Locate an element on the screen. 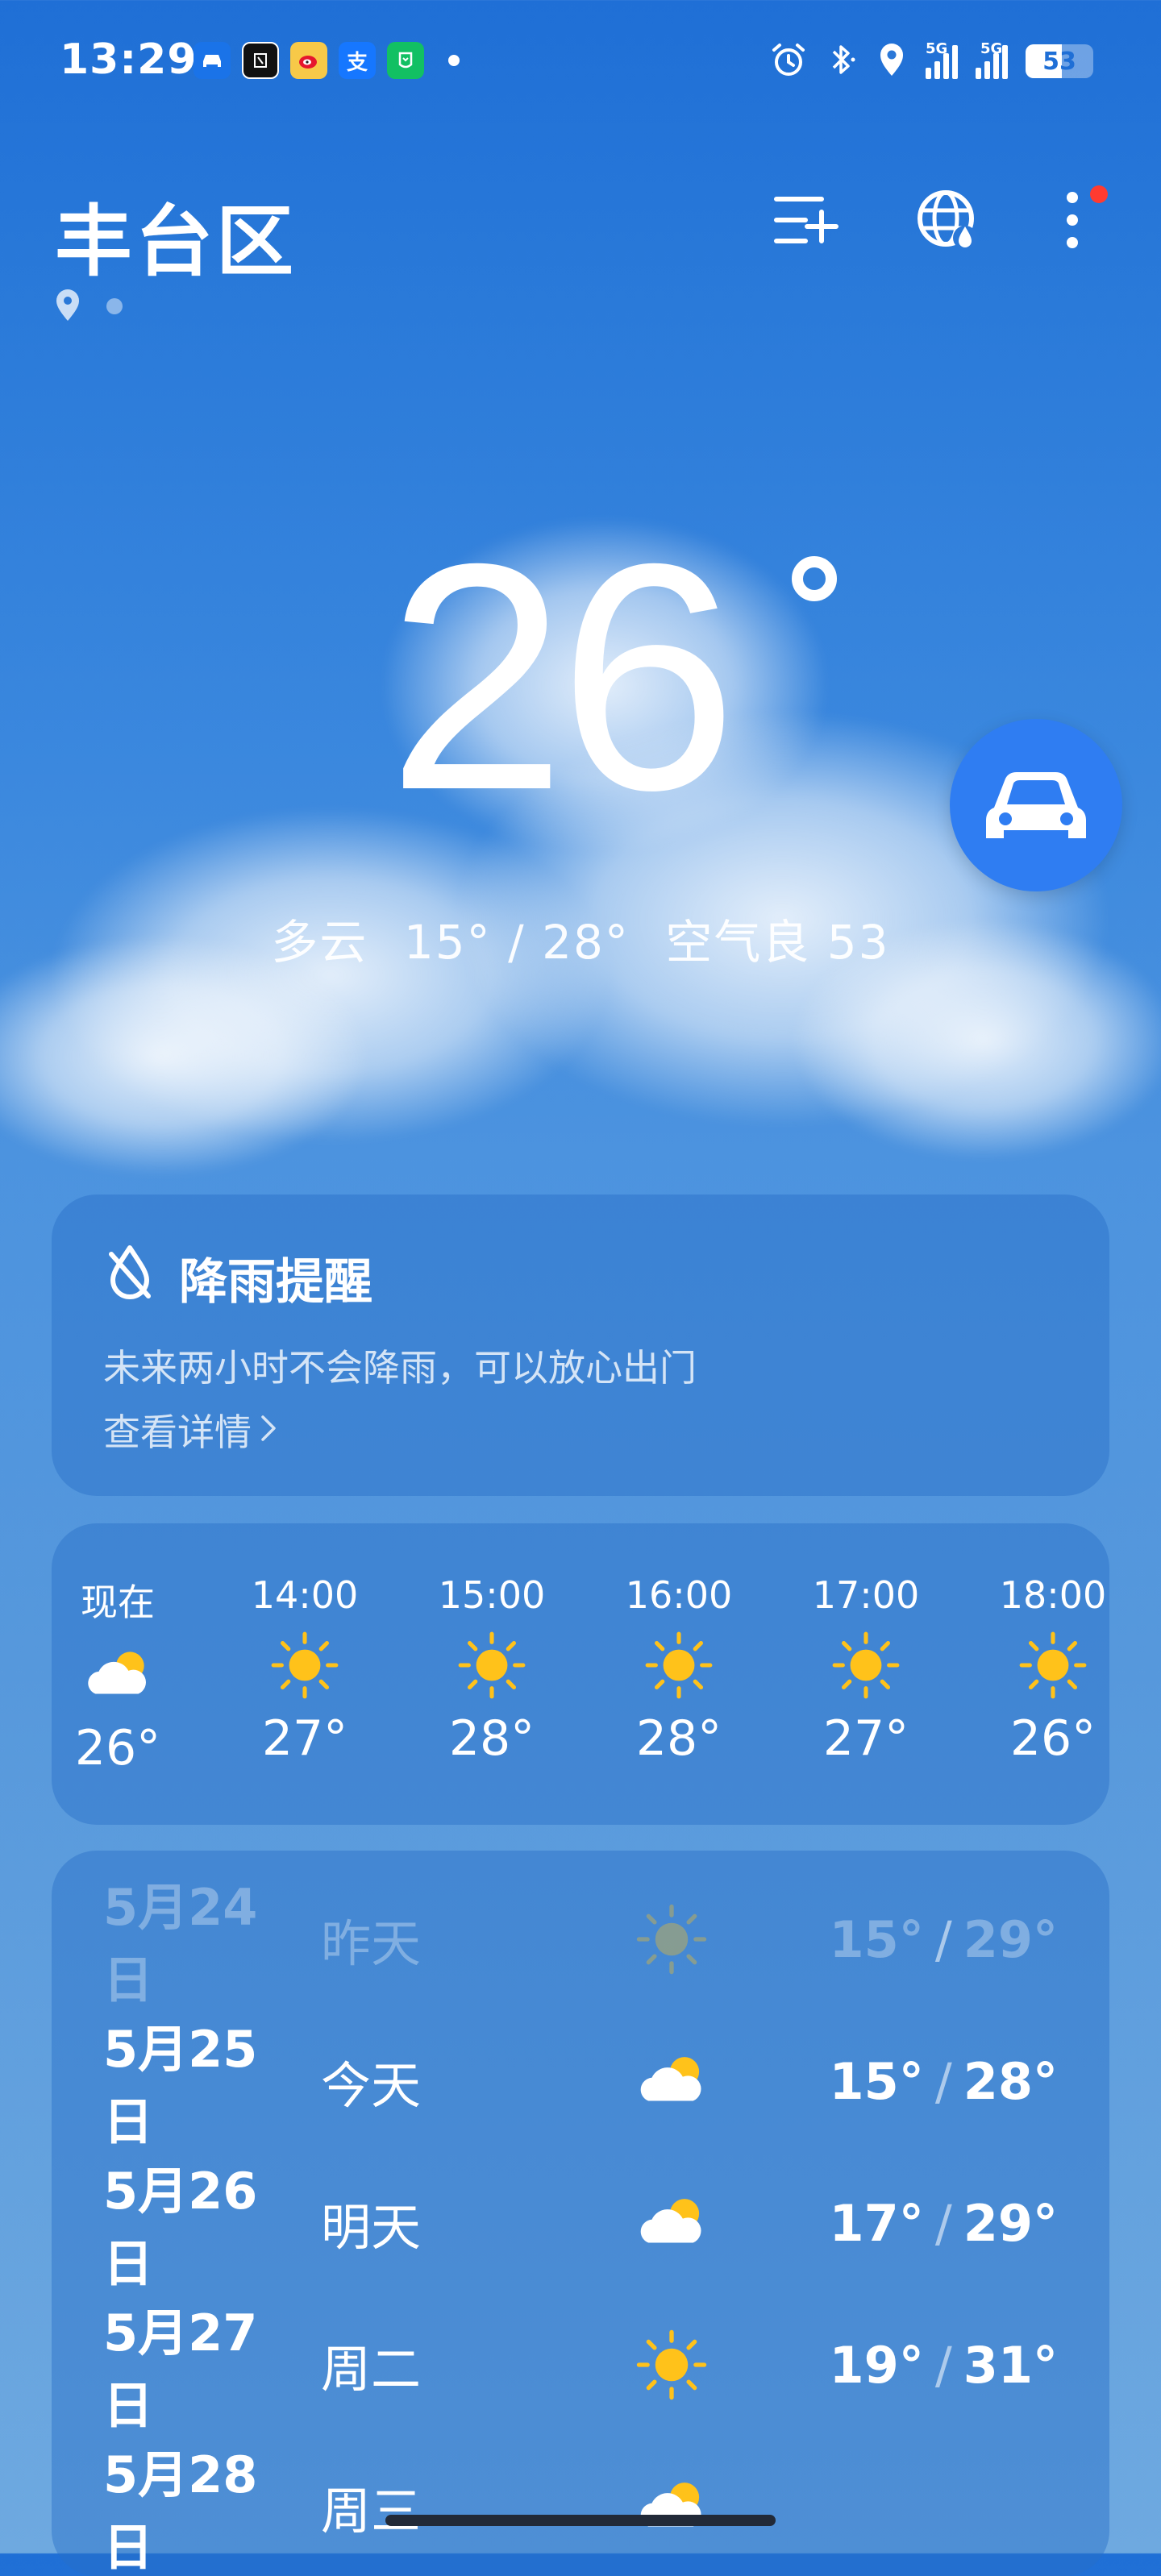 The width and height of the screenshot is (1161, 2576). daily-temp-range: 15°/28° is located at coordinates (944, 2081).